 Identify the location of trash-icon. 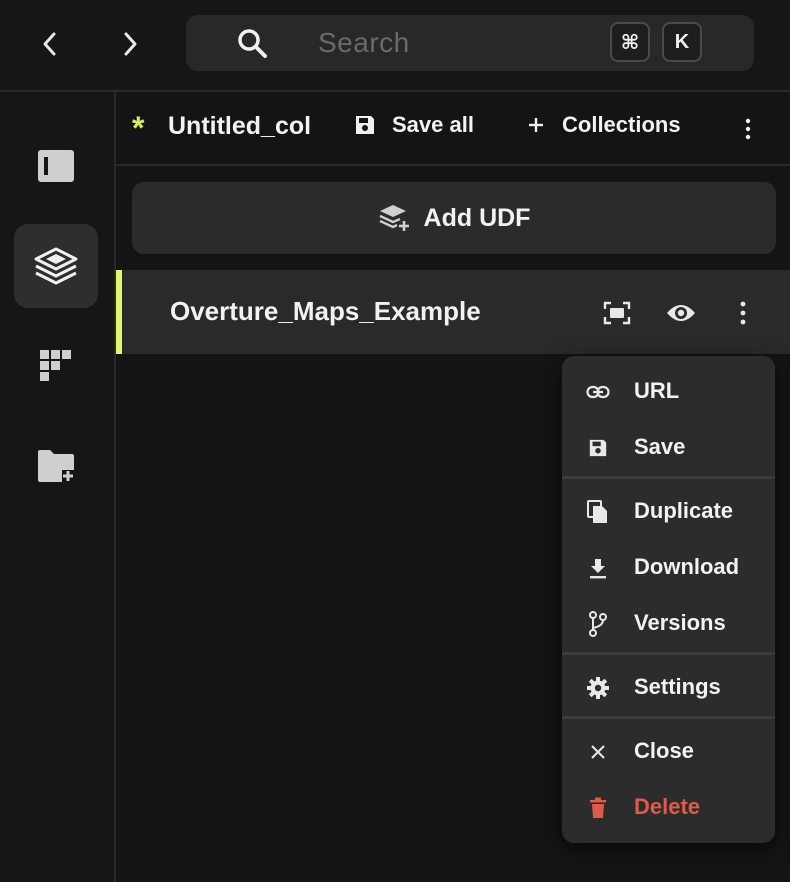
(598, 808).